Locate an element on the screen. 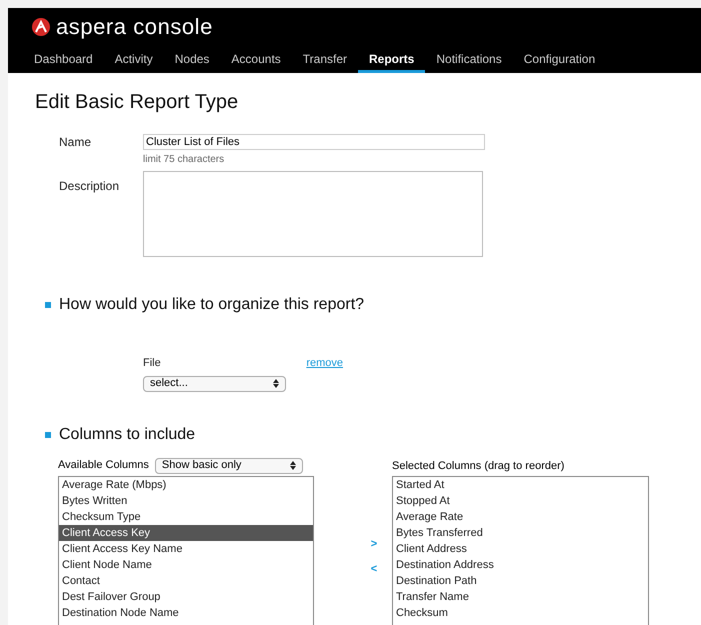 Image resolution: width=701 pixels, height=625 pixels. selected-columns-label: Selected Columns (drag to reorder) is located at coordinates (478, 466).